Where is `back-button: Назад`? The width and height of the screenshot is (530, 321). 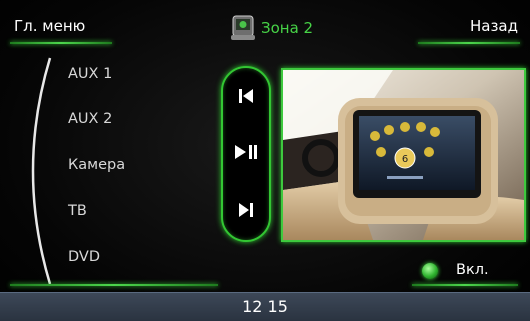 back-button: Назад is located at coordinates (468, 26).